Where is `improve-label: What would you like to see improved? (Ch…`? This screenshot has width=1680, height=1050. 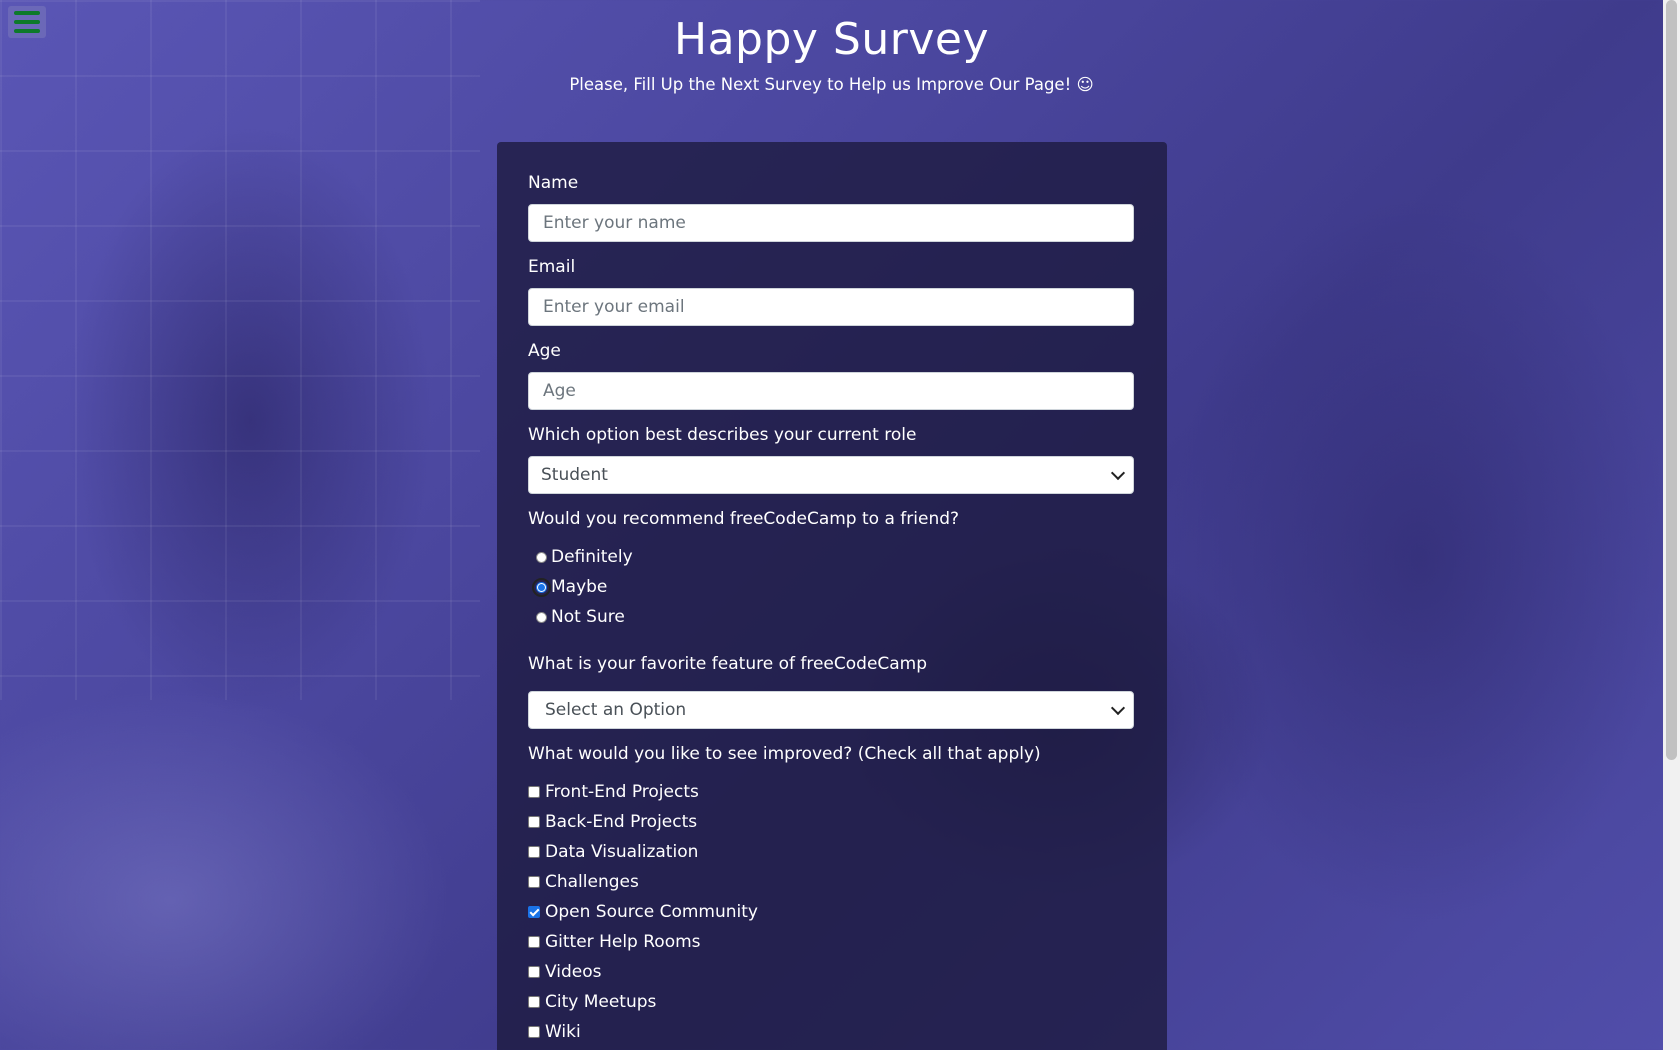 improve-label: What would you like to see improved? (Ch… is located at coordinates (784, 754).